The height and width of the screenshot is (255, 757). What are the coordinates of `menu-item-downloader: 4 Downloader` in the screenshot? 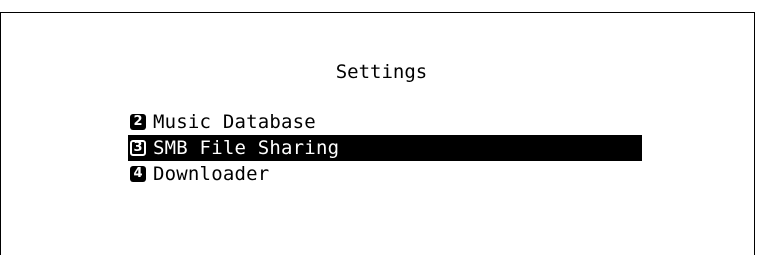 It's located at (385, 174).